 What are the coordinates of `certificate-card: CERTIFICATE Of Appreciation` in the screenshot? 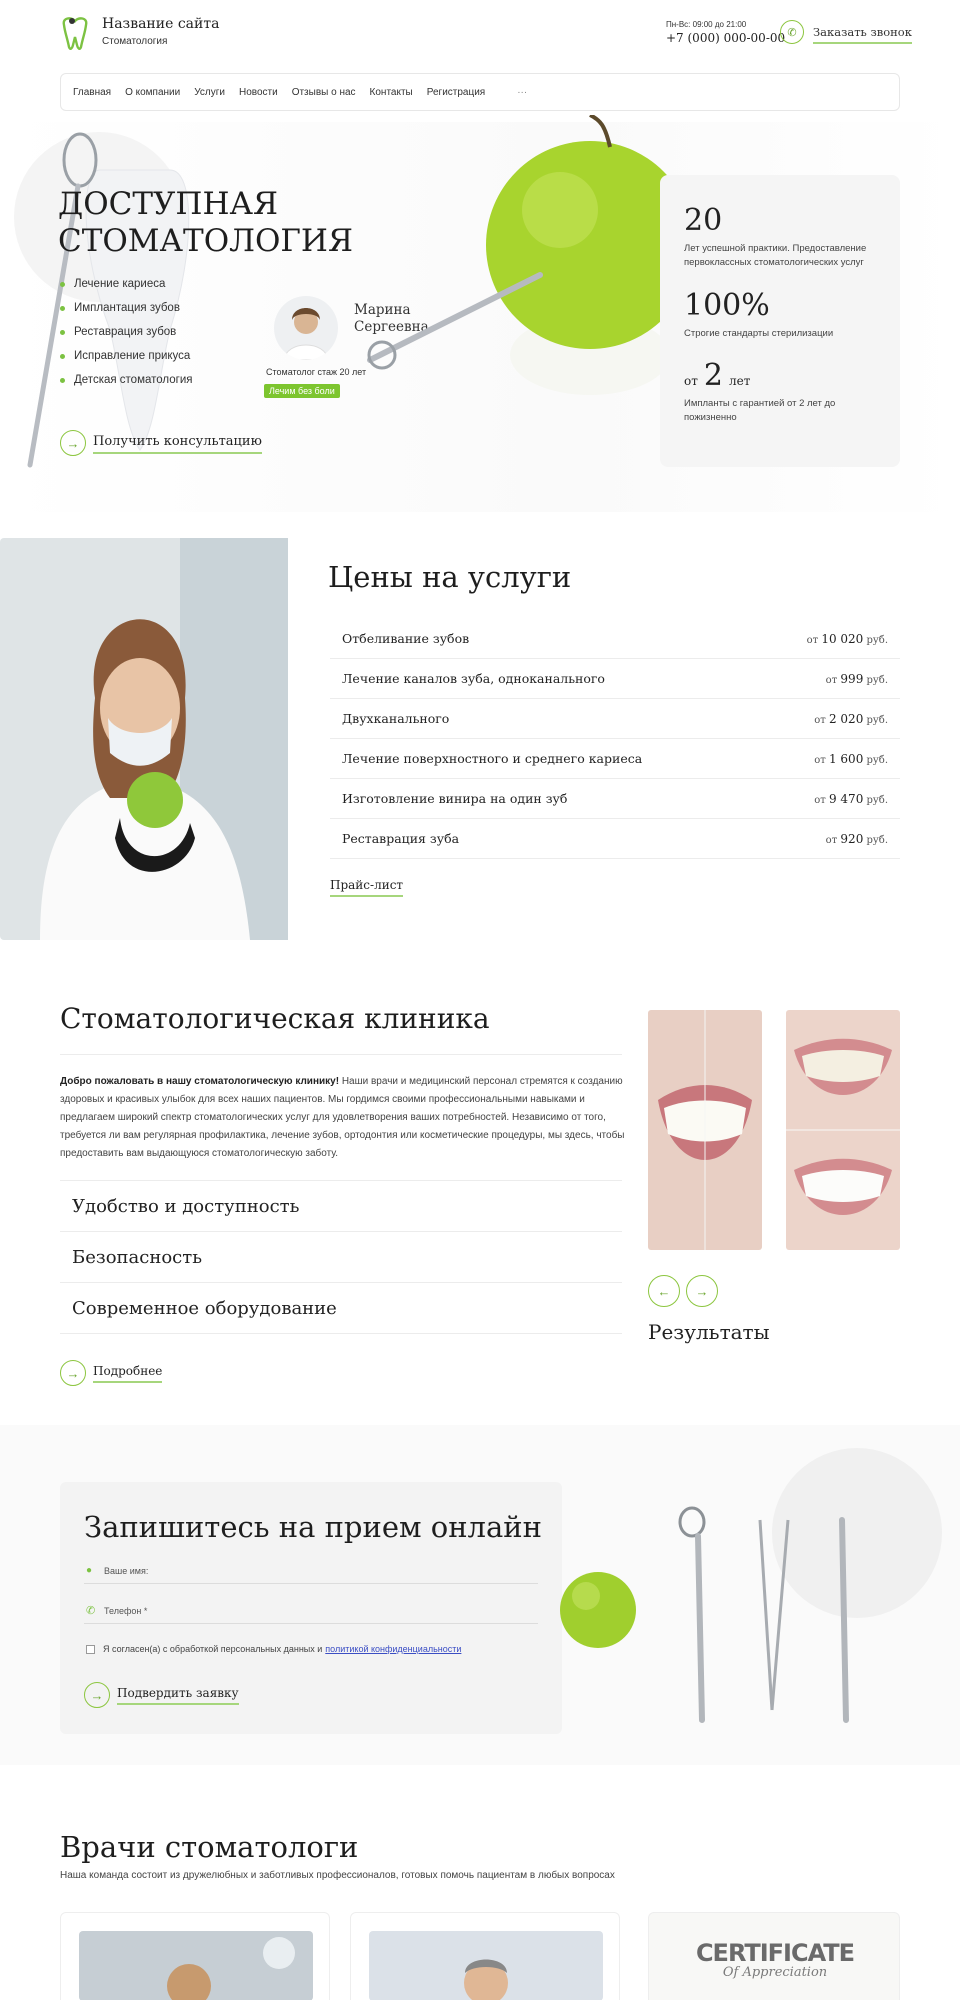 It's located at (774, 1956).